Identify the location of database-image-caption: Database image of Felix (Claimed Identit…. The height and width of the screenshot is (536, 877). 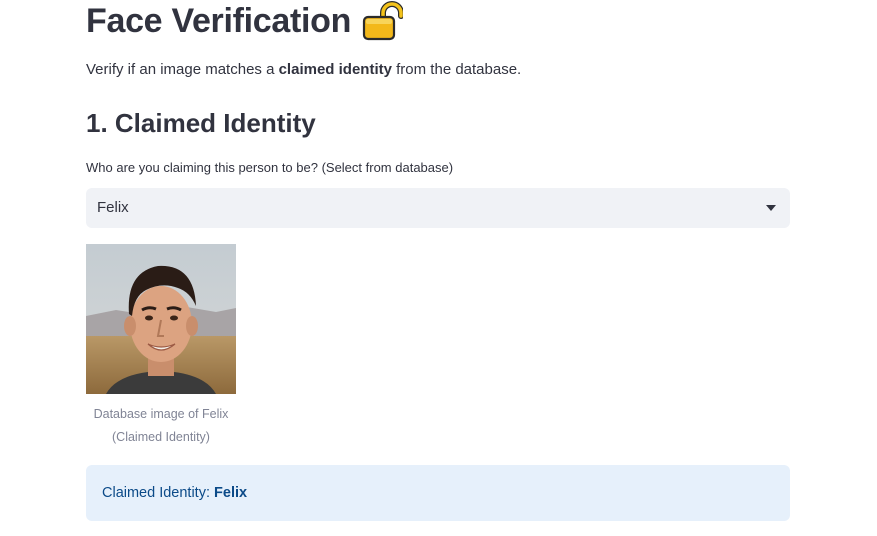
(161, 426).